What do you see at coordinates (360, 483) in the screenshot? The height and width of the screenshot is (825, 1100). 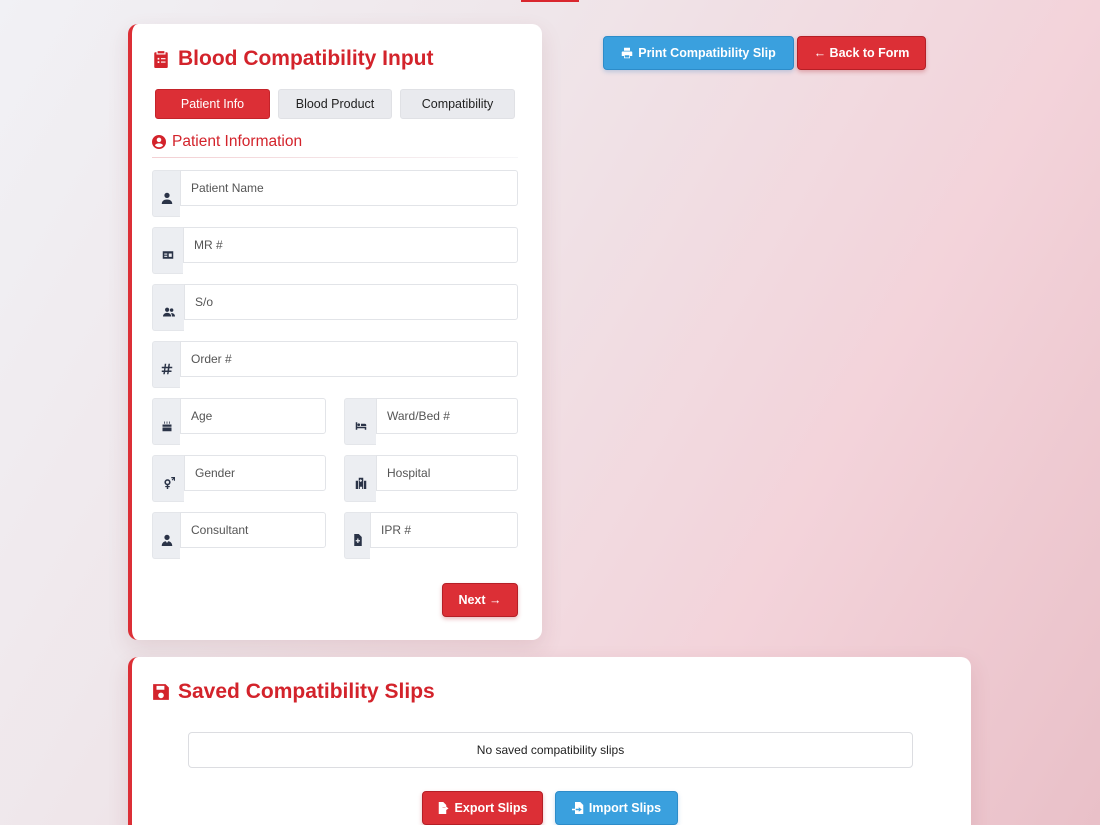 I see `hospital-icon` at bounding box center [360, 483].